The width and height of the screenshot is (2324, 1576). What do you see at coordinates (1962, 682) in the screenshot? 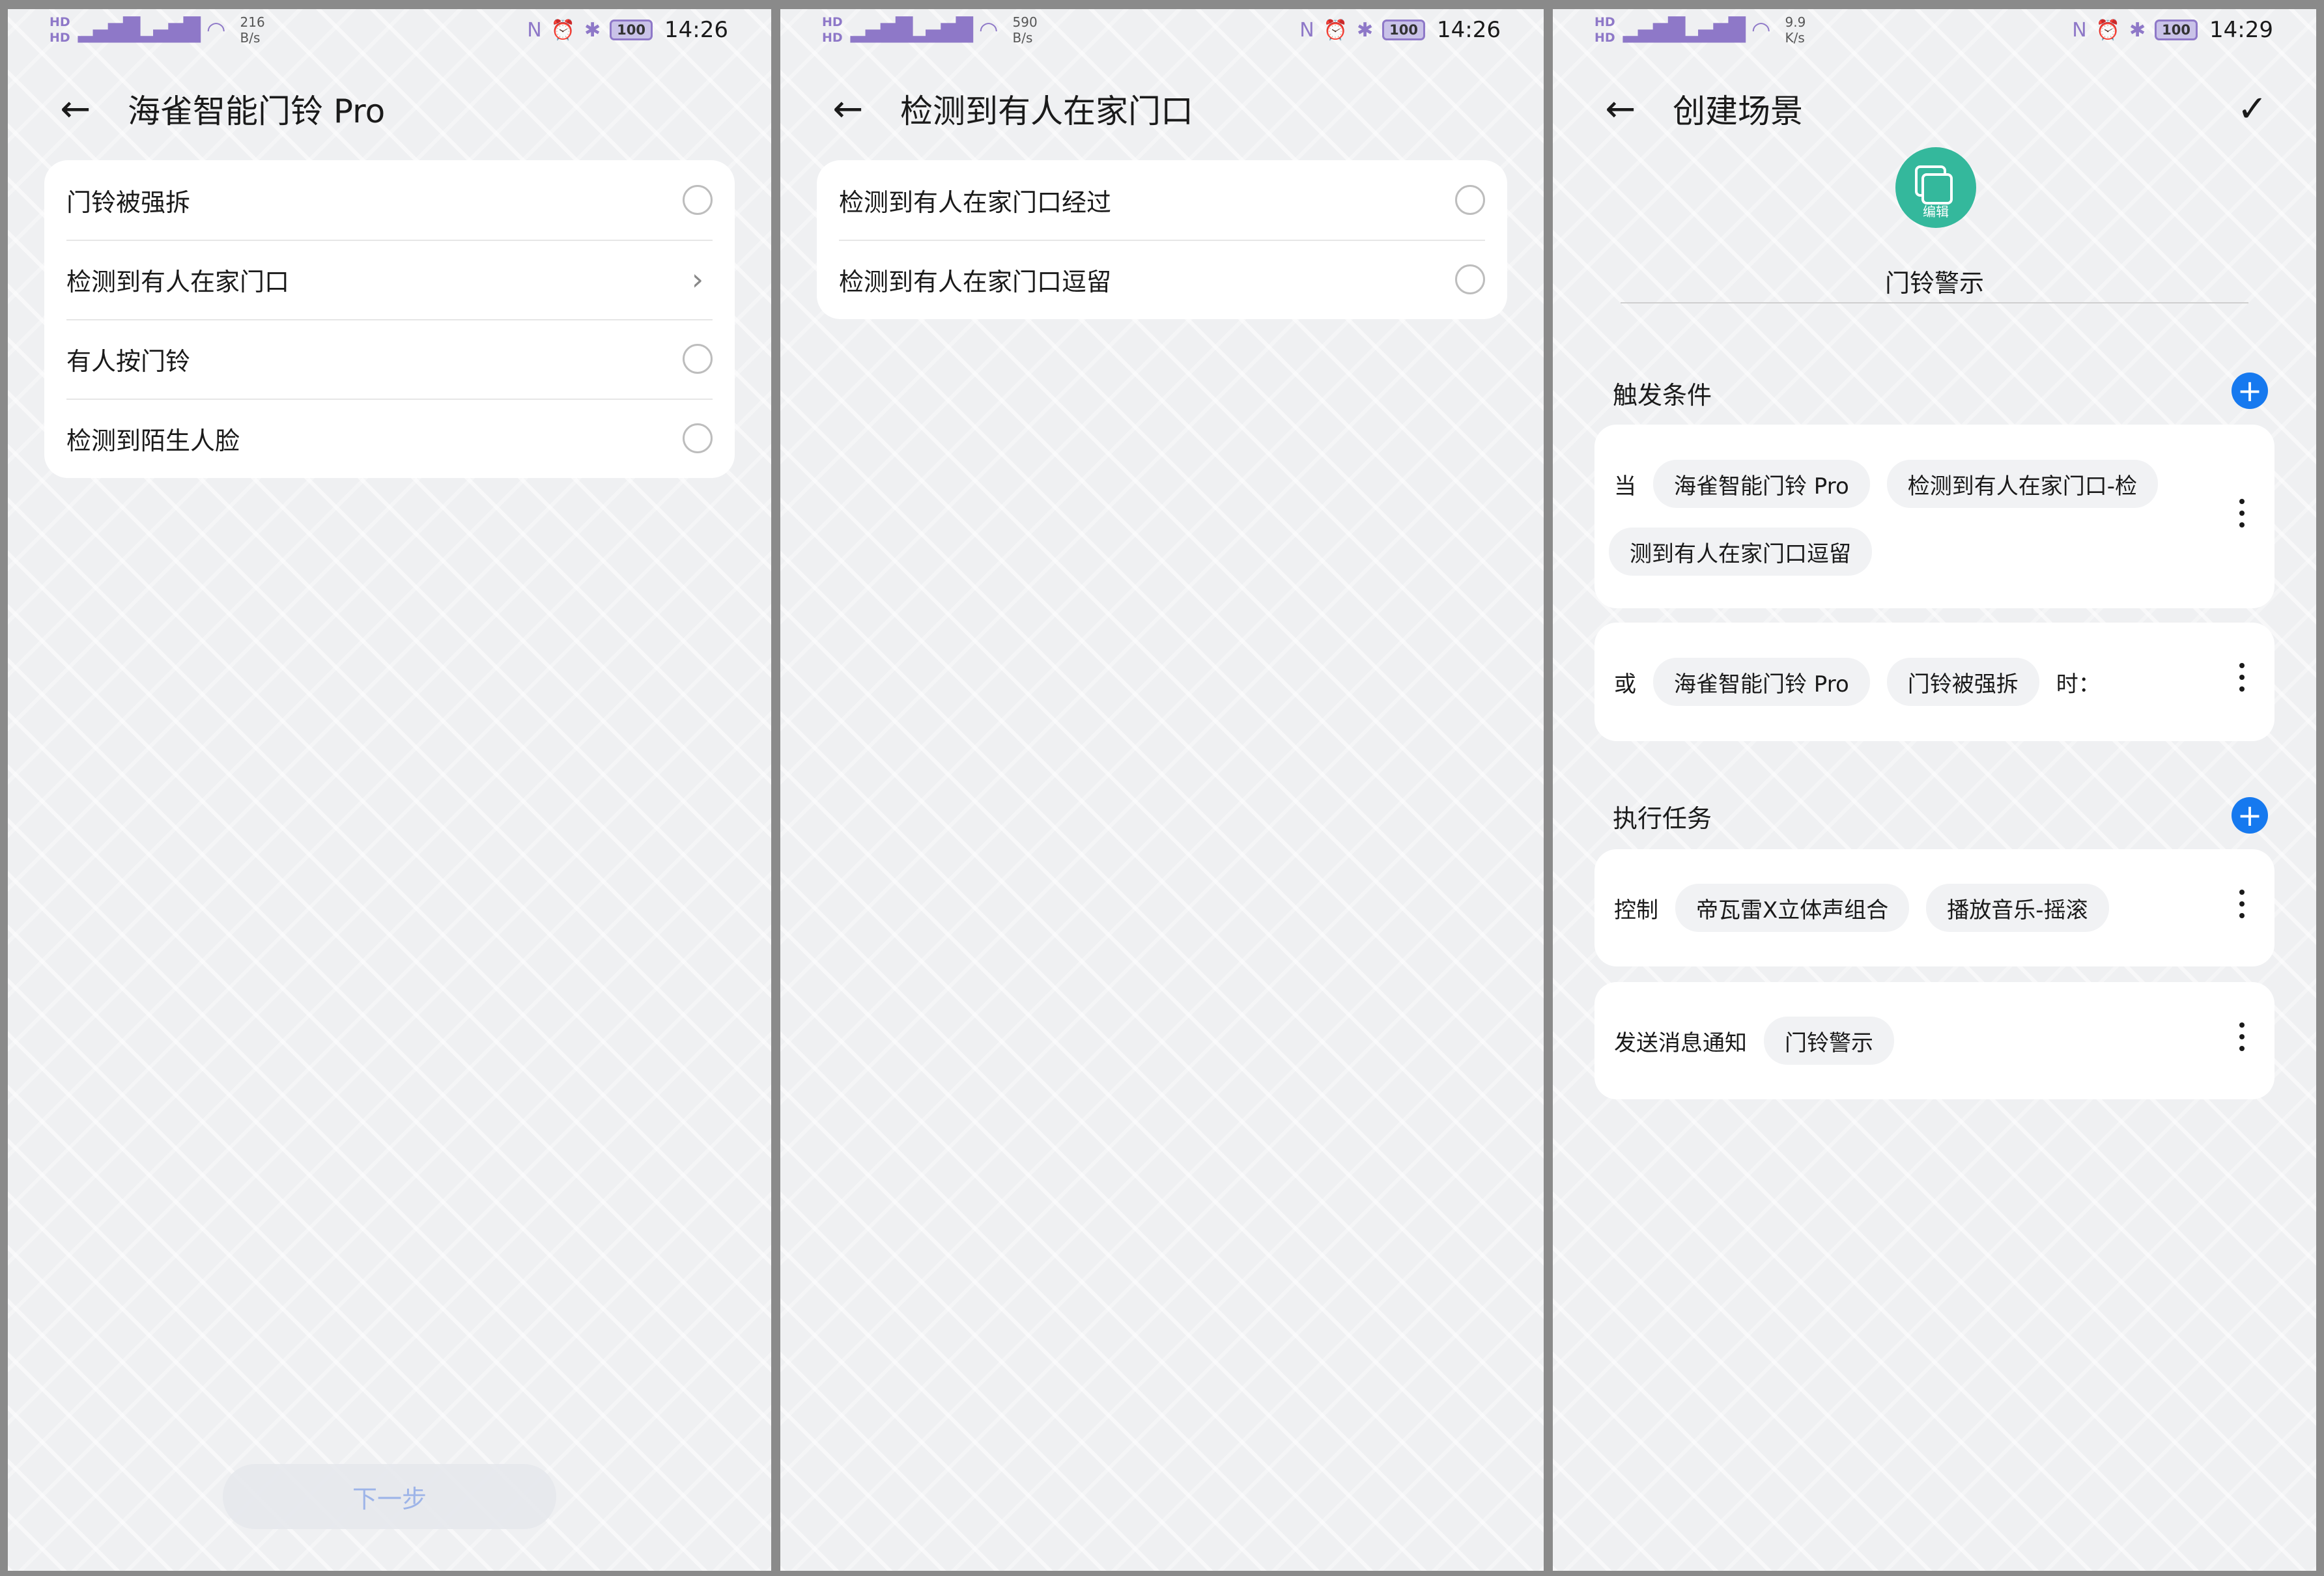
I see `event-chip: 门铃被强拆` at bounding box center [1962, 682].